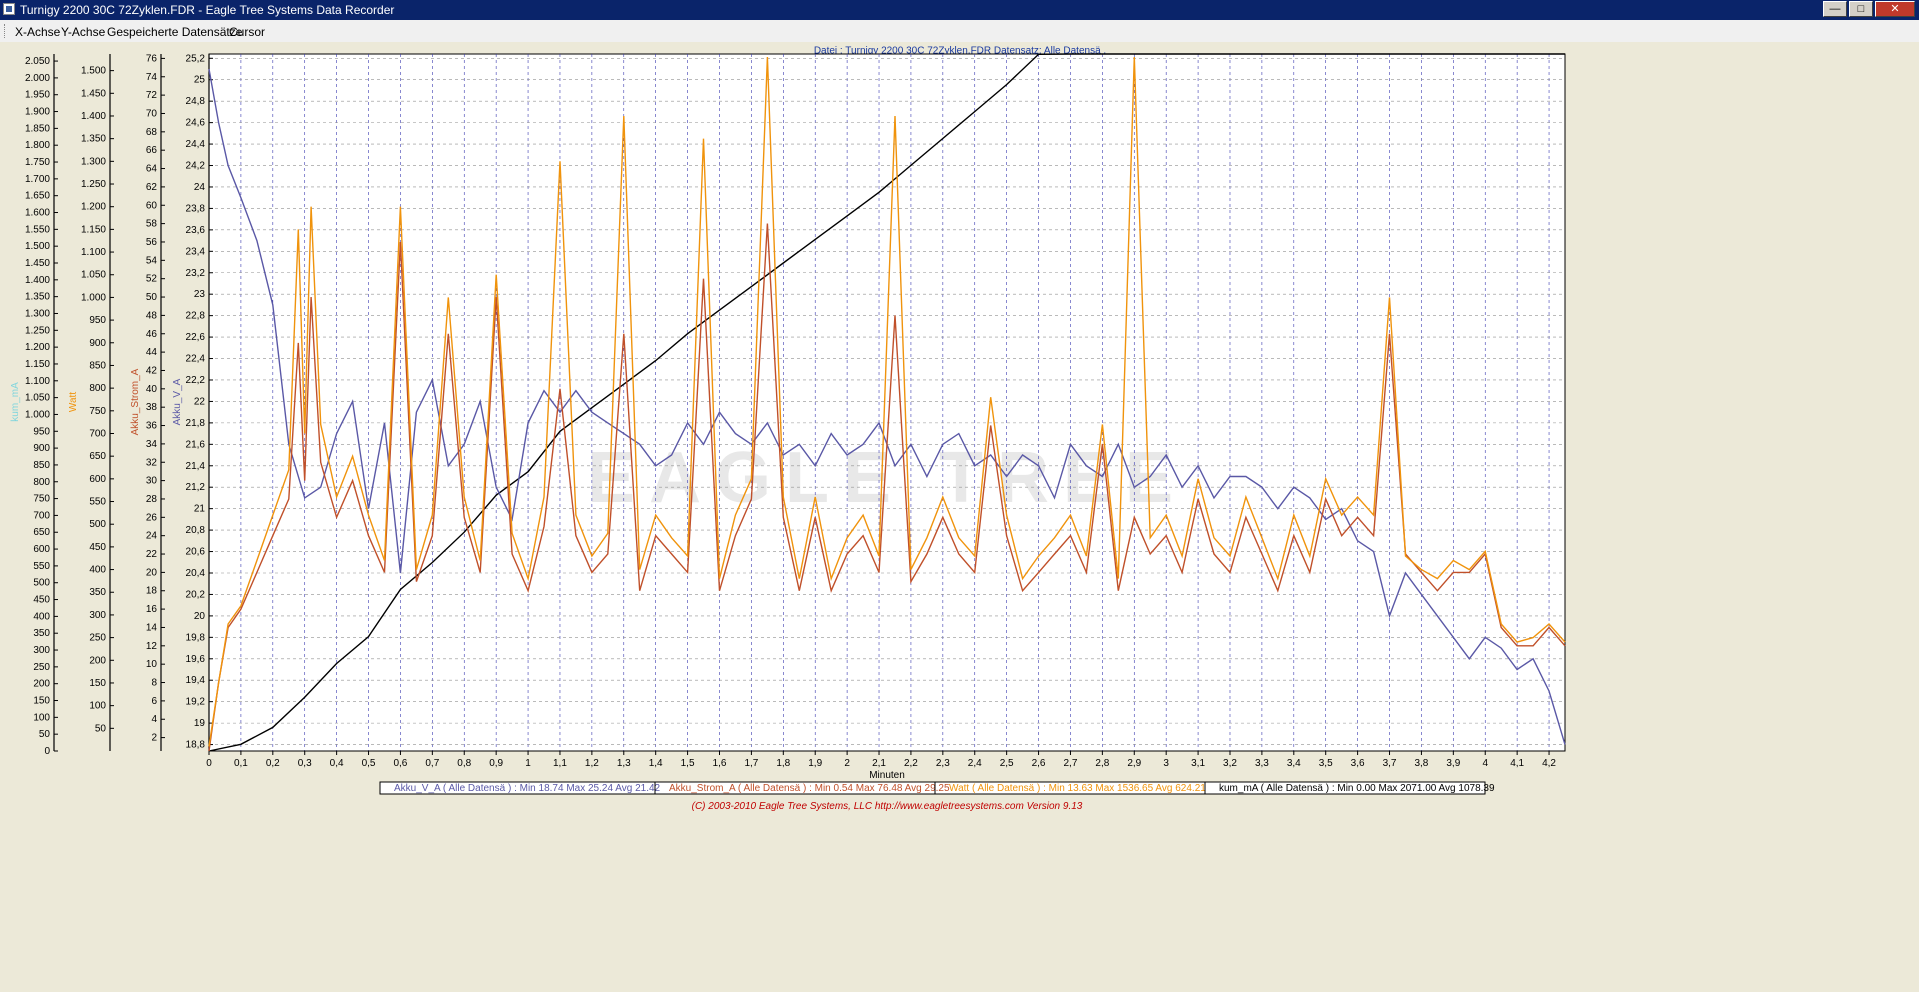  Describe the element at coordinates (152, 279) in the screenshot. I see `y-tick-label-strom: 52` at that location.